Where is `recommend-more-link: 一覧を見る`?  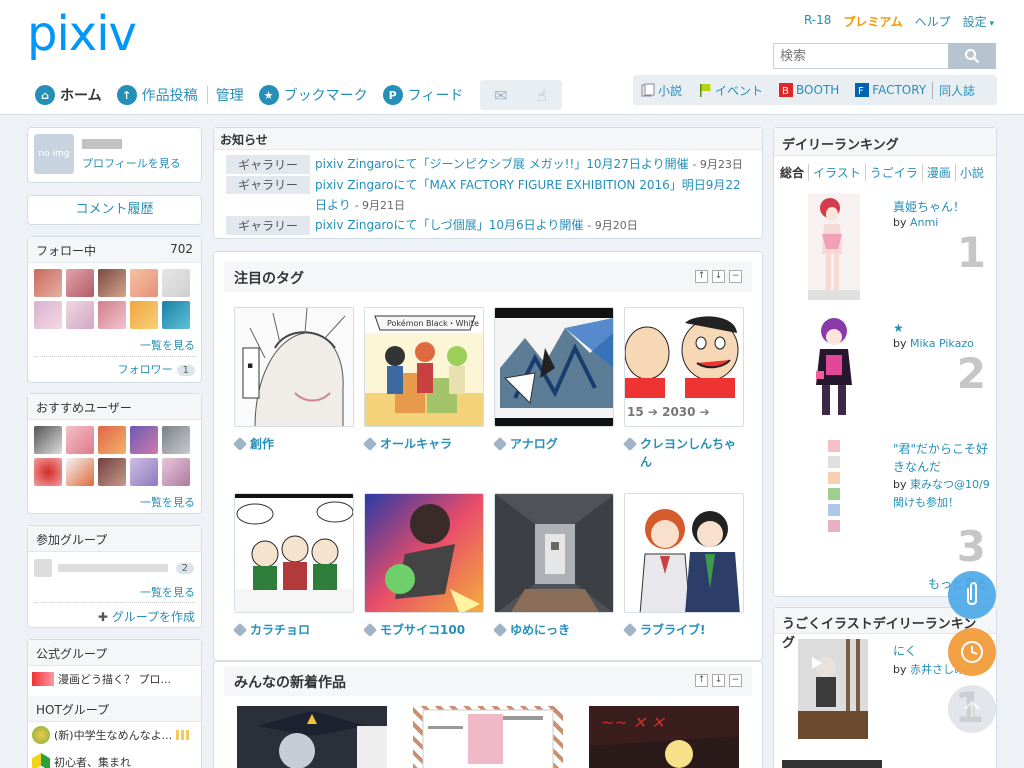
recommend-more-link: 一覧を見る is located at coordinates (167, 502).